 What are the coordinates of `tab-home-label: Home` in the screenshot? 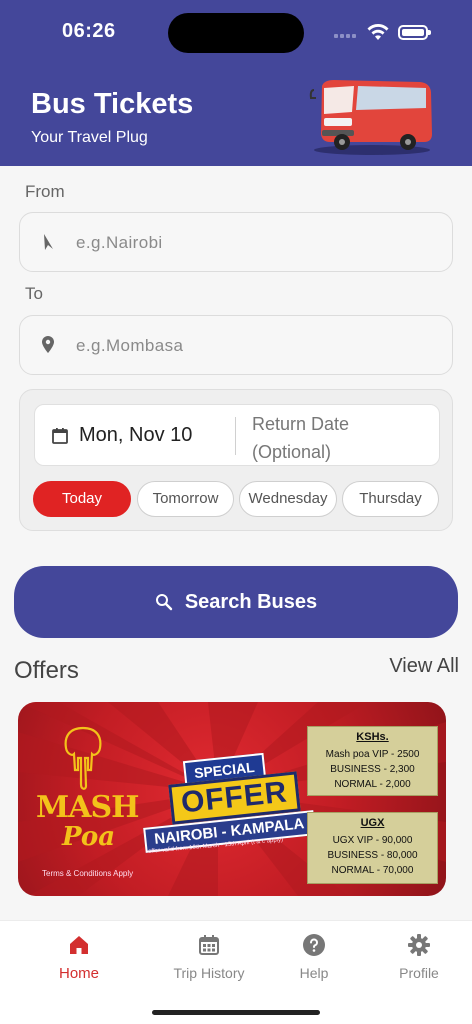 It's located at (78, 973).